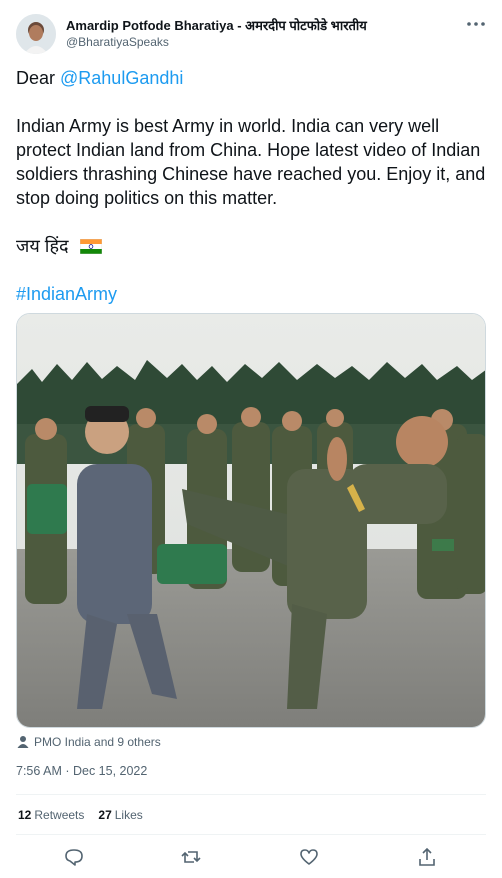 The height and width of the screenshot is (878, 502). Describe the element at coordinates (309, 857) in the screenshot. I see `like-icon` at that location.